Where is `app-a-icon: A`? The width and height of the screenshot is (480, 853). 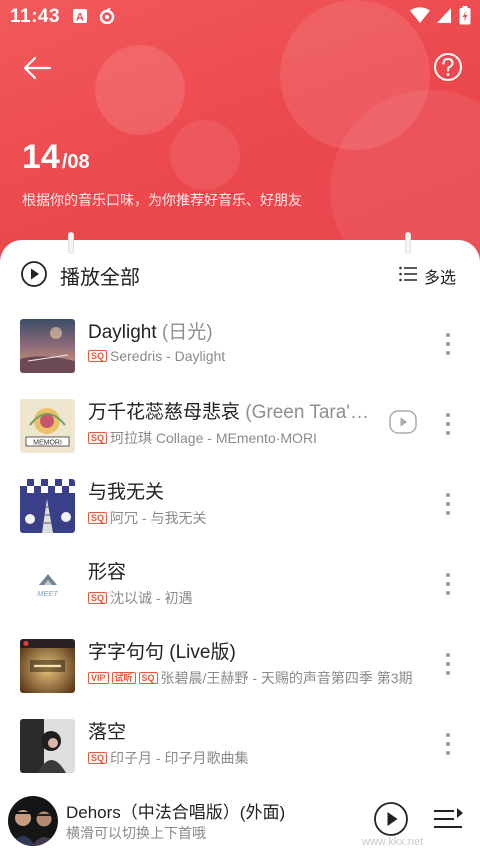 app-a-icon: A is located at coordinates (80, 16).